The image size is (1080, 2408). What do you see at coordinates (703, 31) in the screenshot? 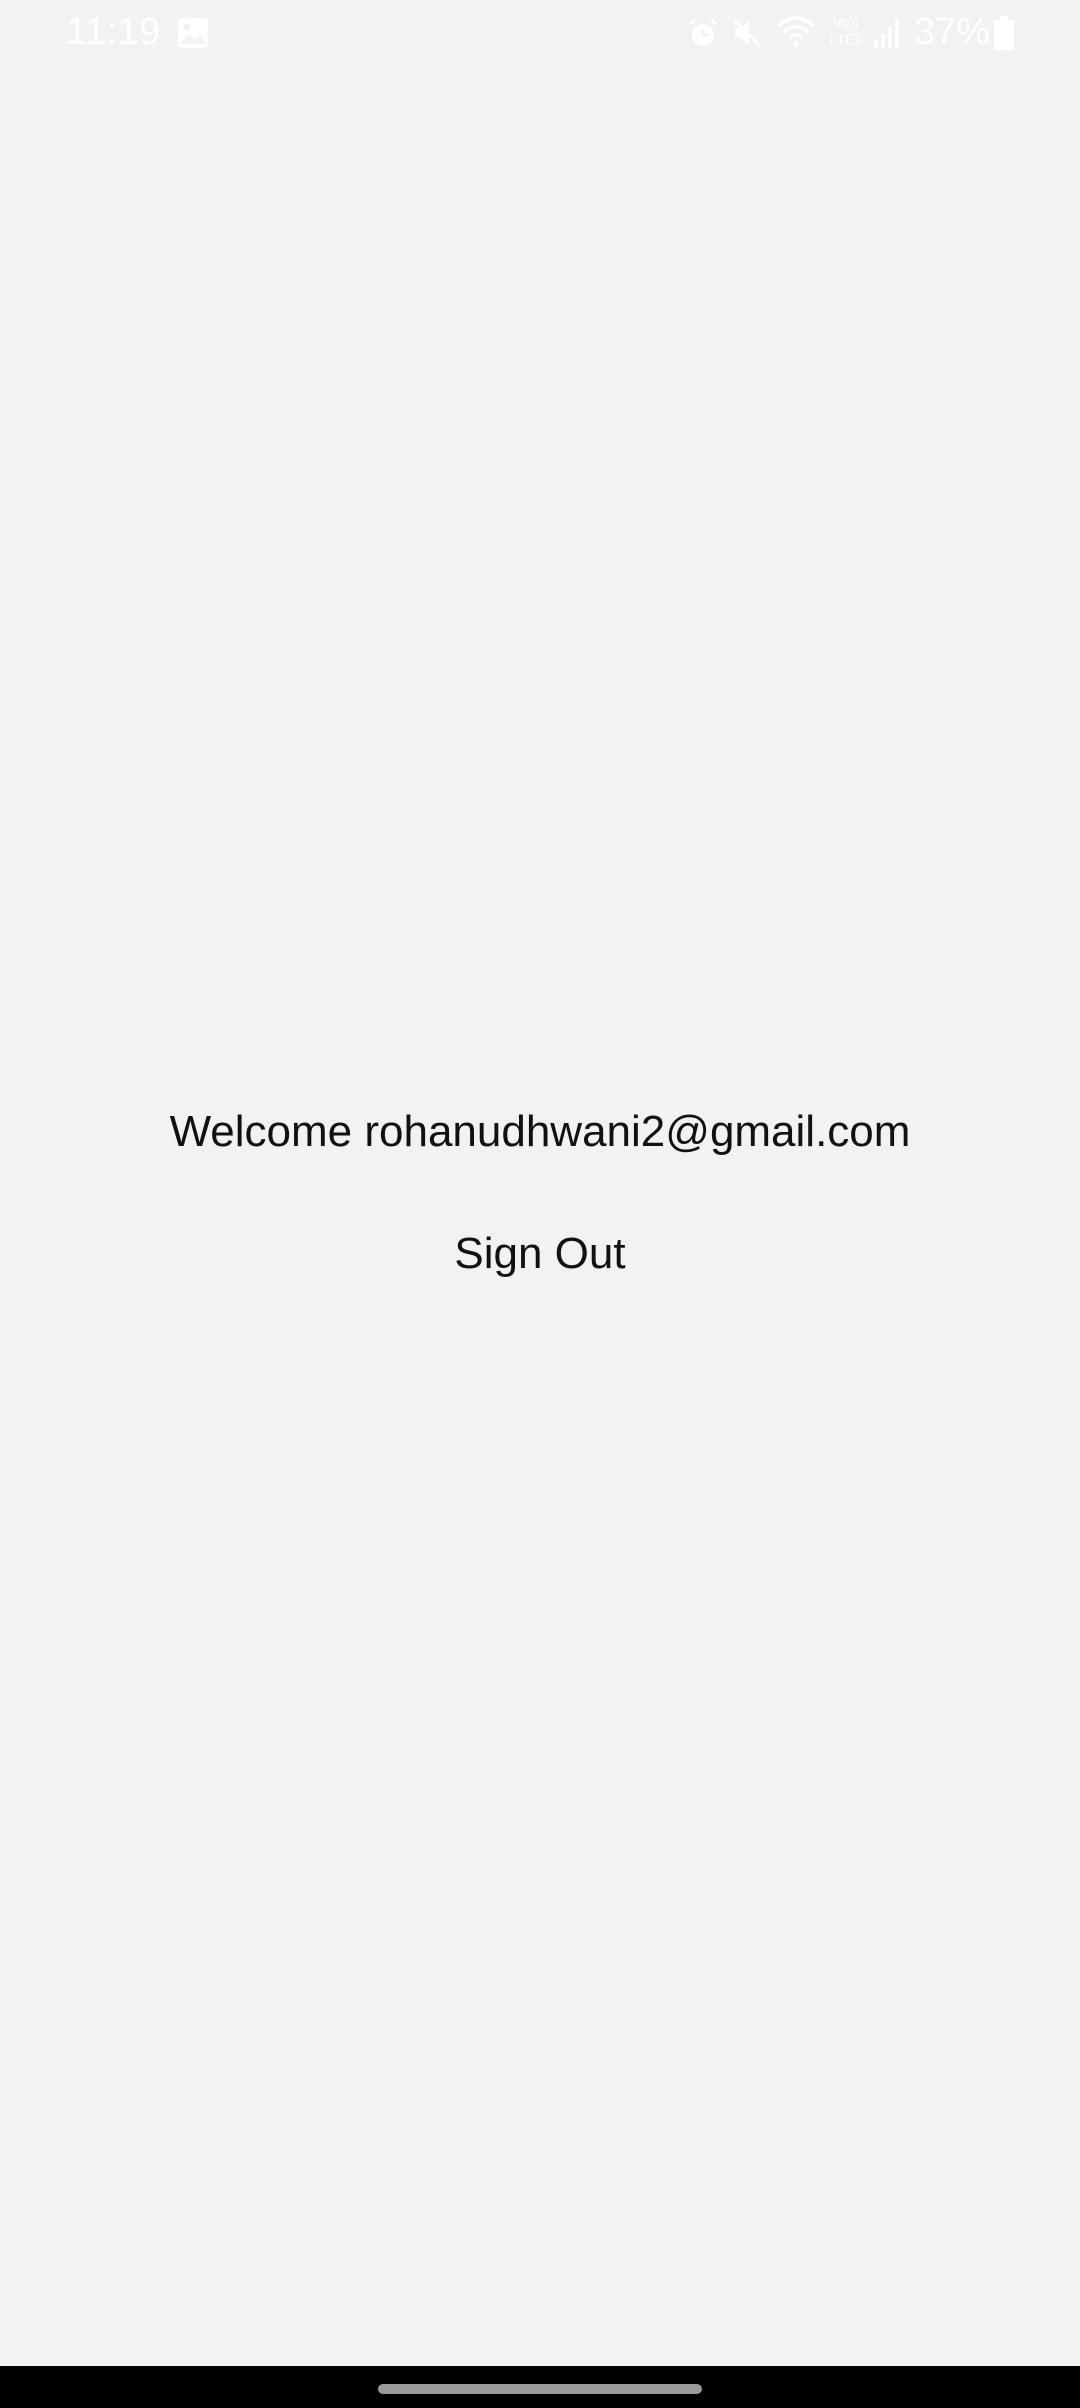
I see `alarm-icon` at bounding box center [703, 31].